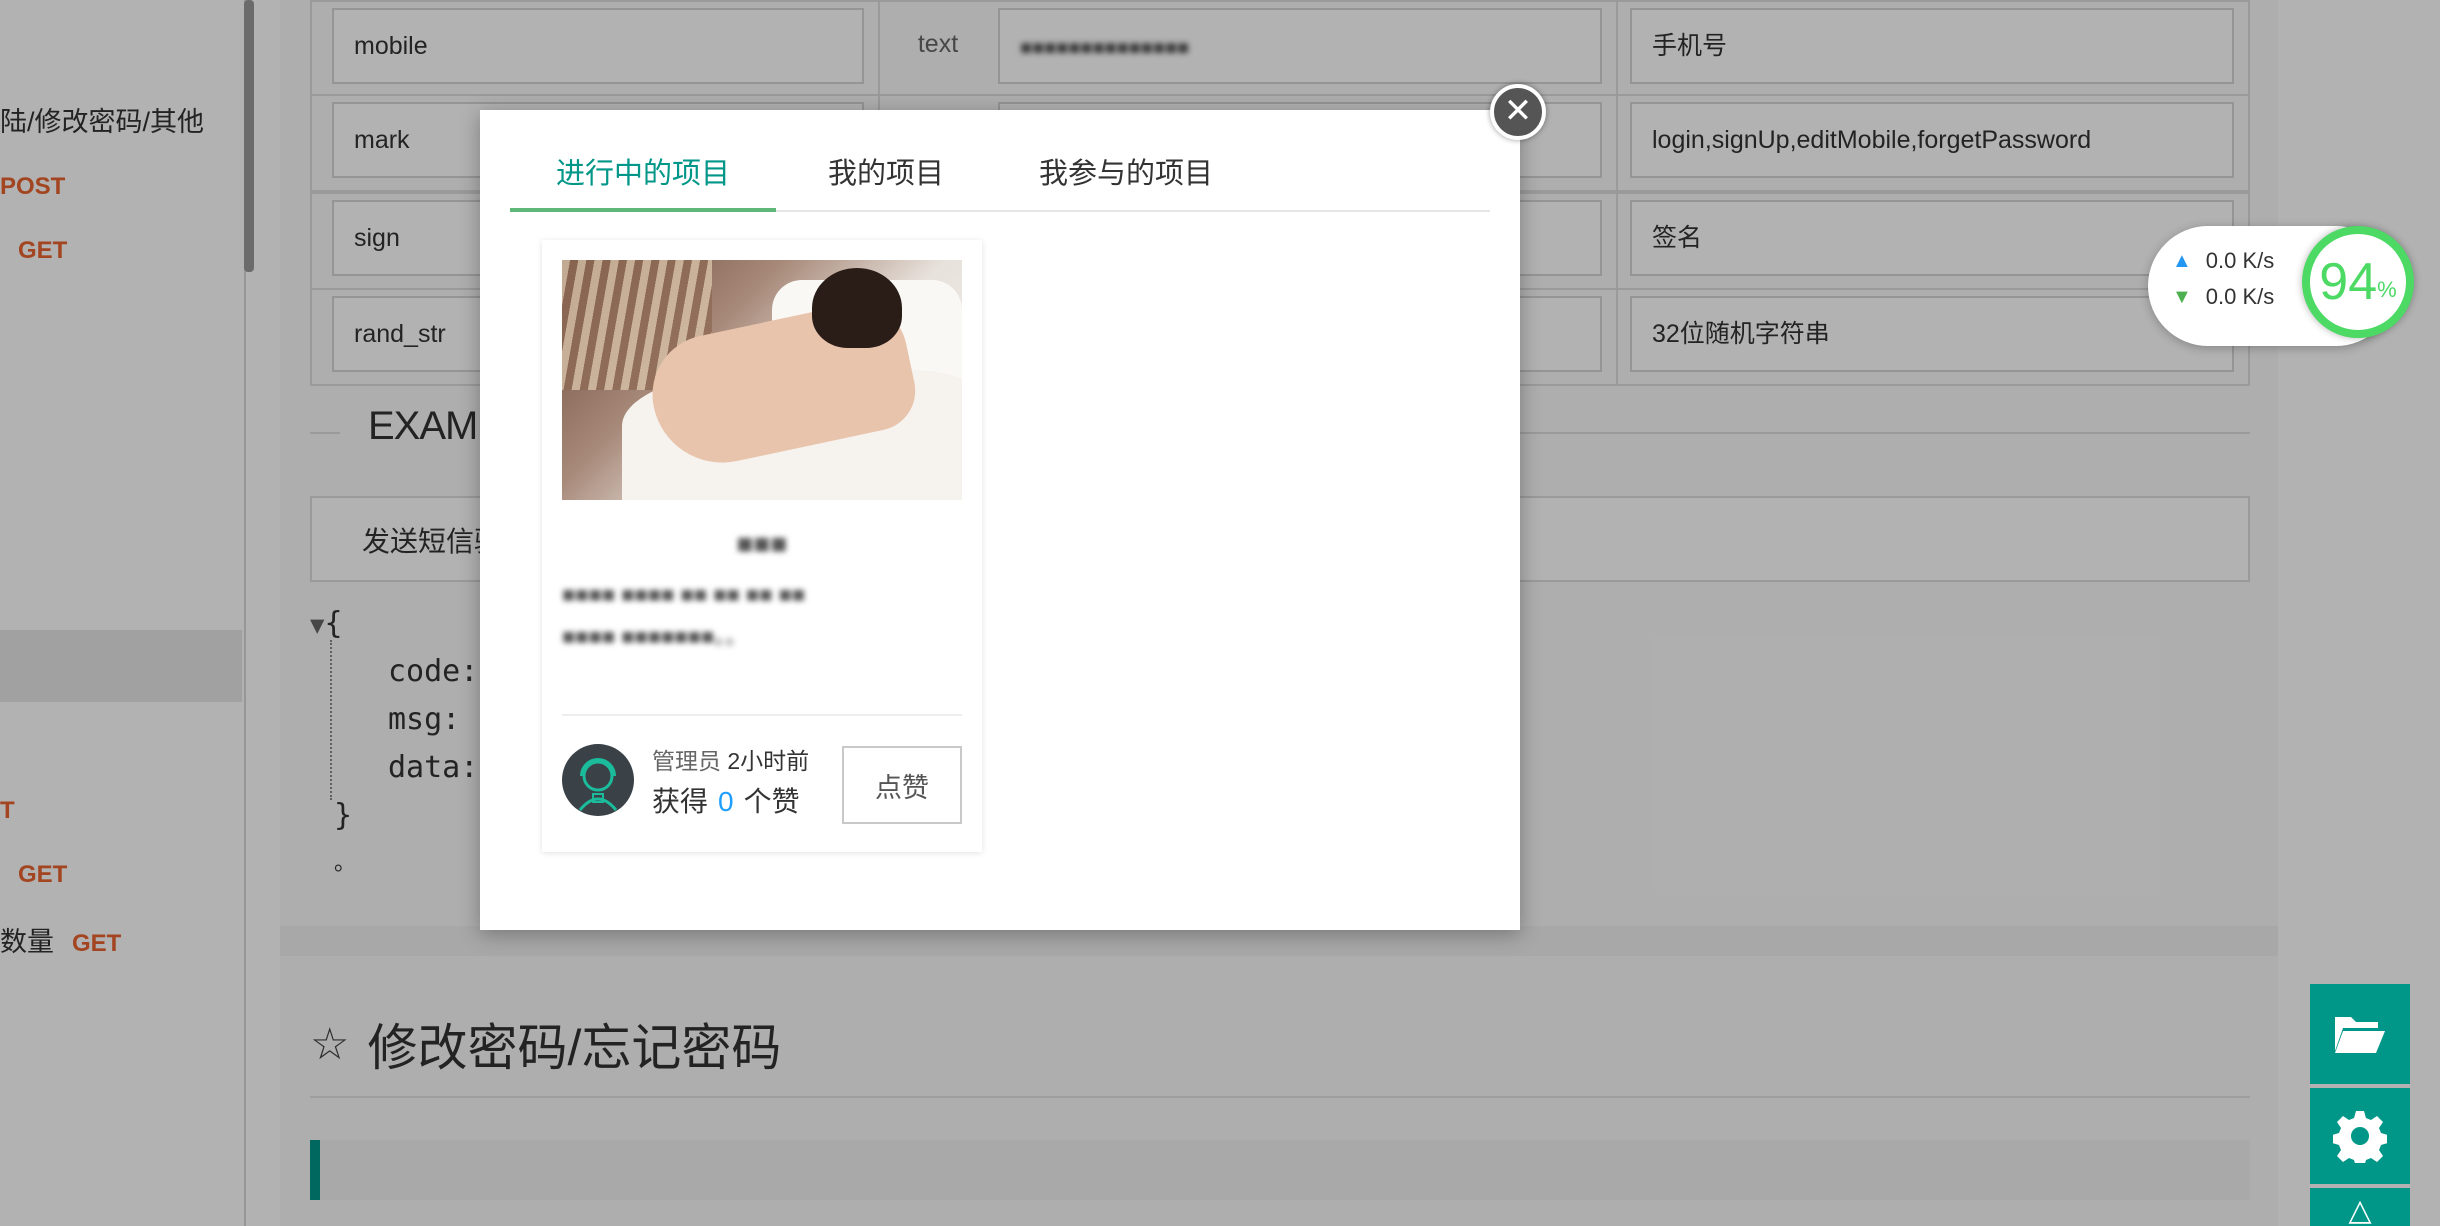 Image resolution: width=2440 pixels, height=1226 pixels. I want to click on tab-my-projects: 我的项目, so click(886, 181).